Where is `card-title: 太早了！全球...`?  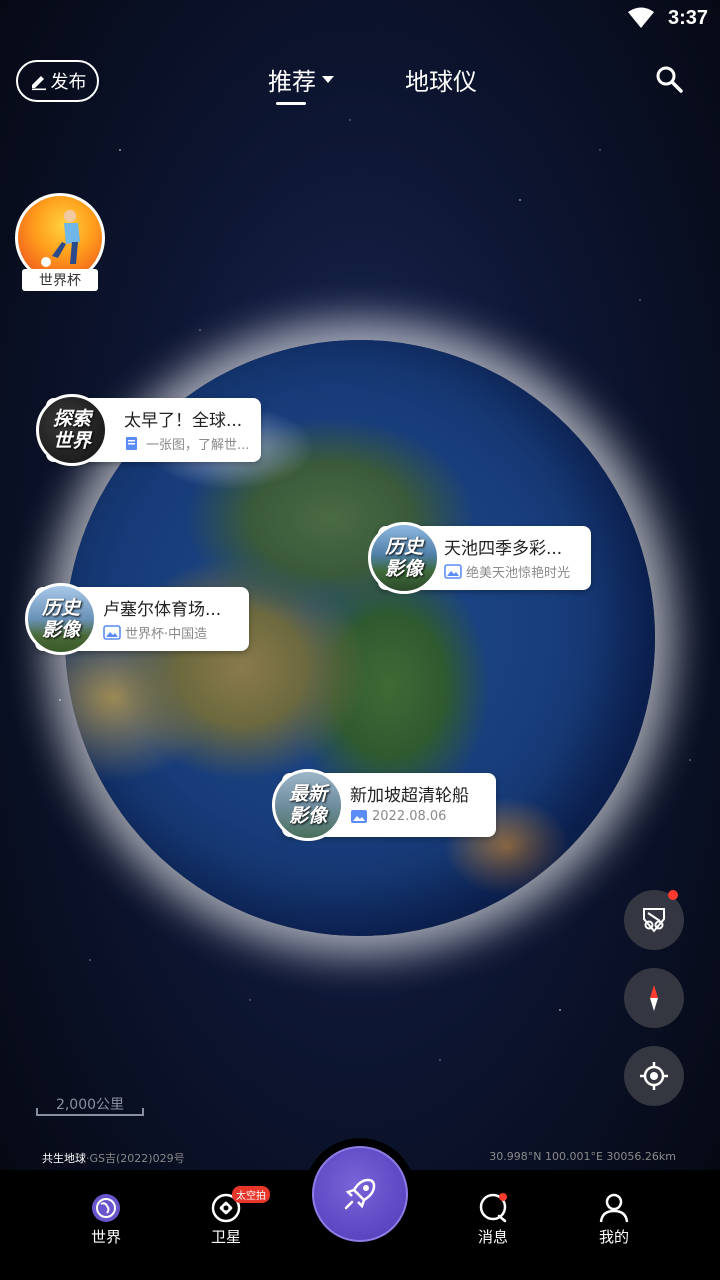 card-title: 太早了！全球... is located at coordinates (183, 421).